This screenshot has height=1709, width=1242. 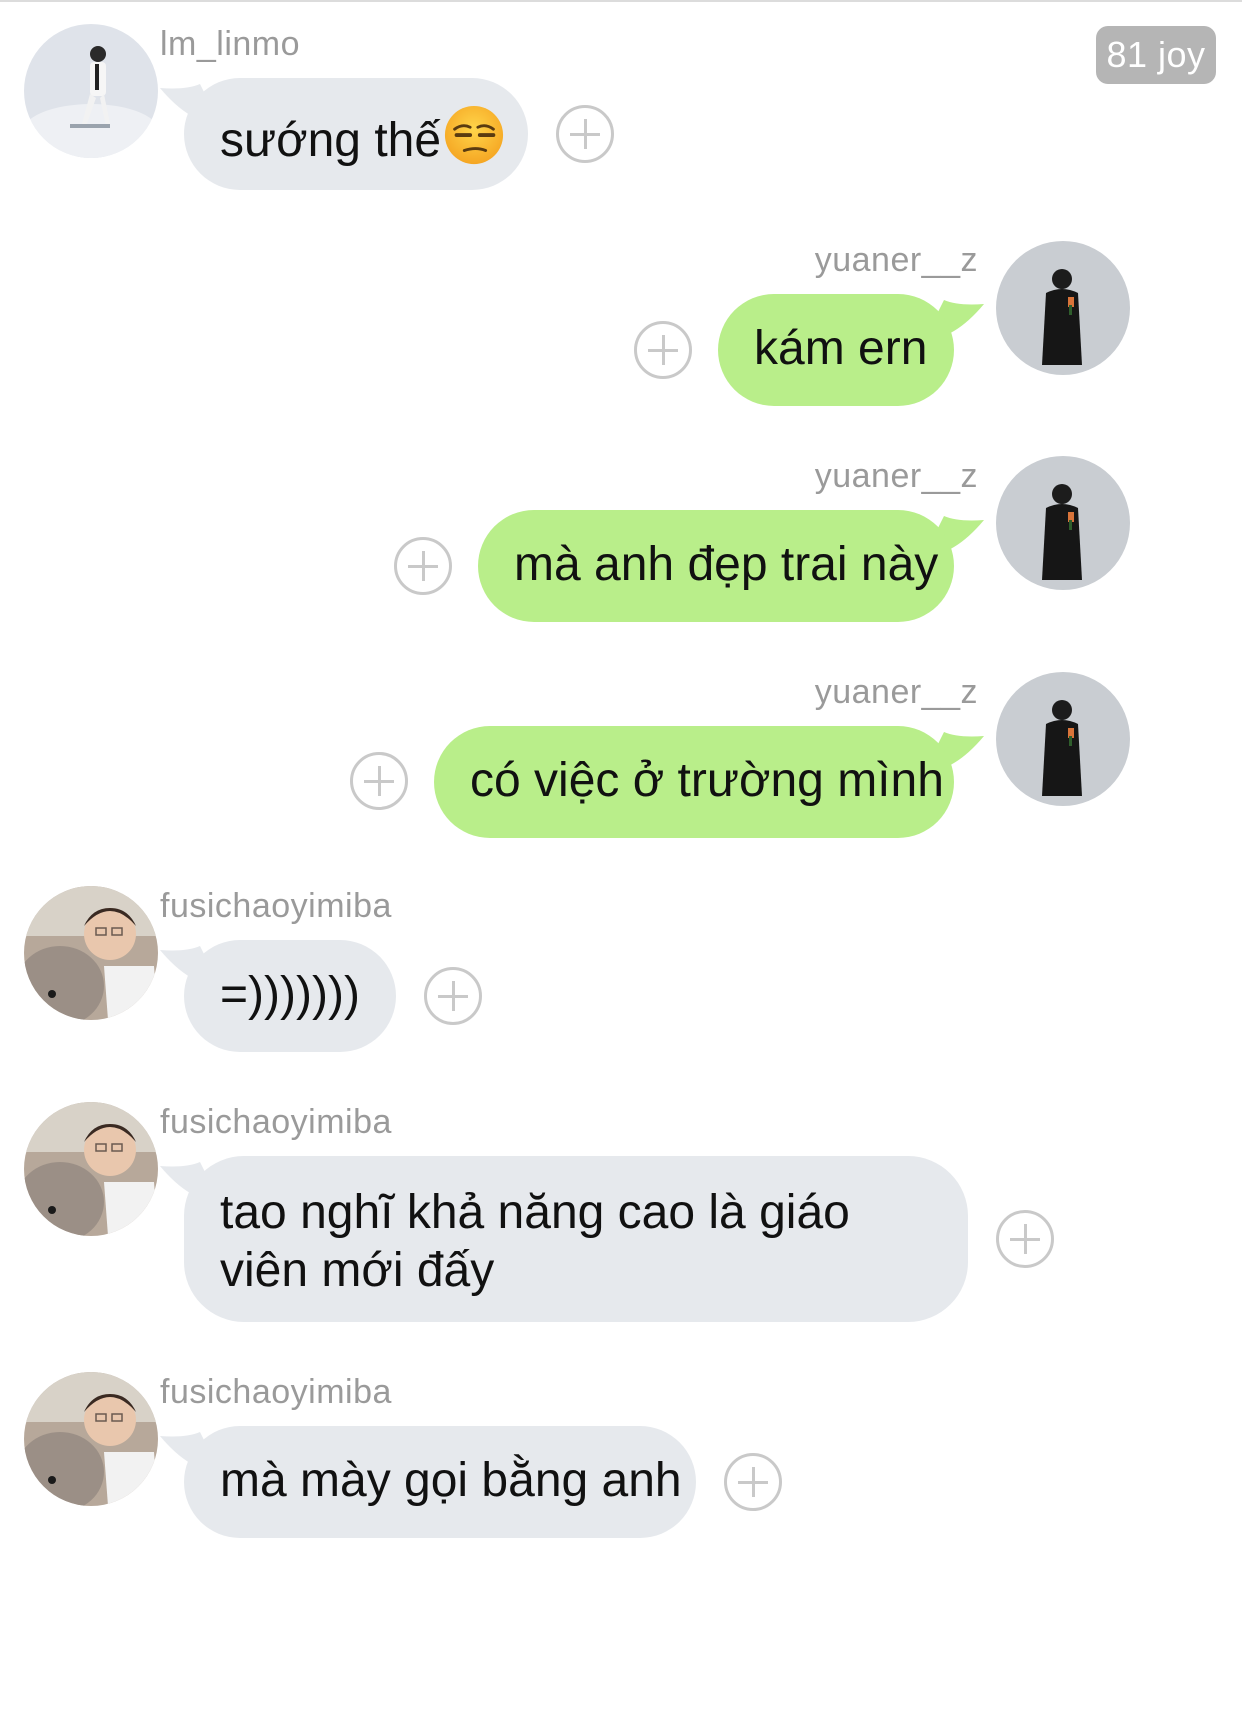 What do you see at coordinates (841, 348) in the screenshot?
I see `message-text: kám ern` at bounding box center [841, 348].